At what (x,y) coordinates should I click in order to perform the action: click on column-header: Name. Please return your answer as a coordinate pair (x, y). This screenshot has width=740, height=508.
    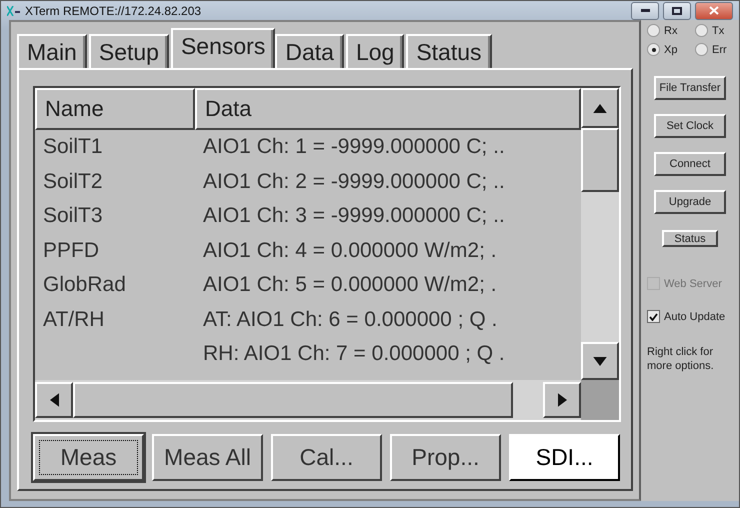
    Looking at the image, I should click on (115, 109).